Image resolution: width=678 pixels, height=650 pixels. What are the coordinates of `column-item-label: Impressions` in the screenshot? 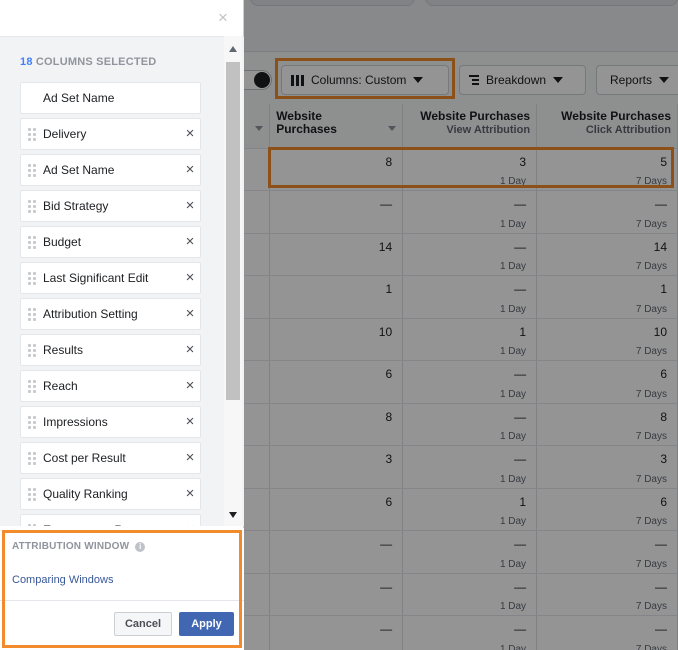 It's located at (75, 422).